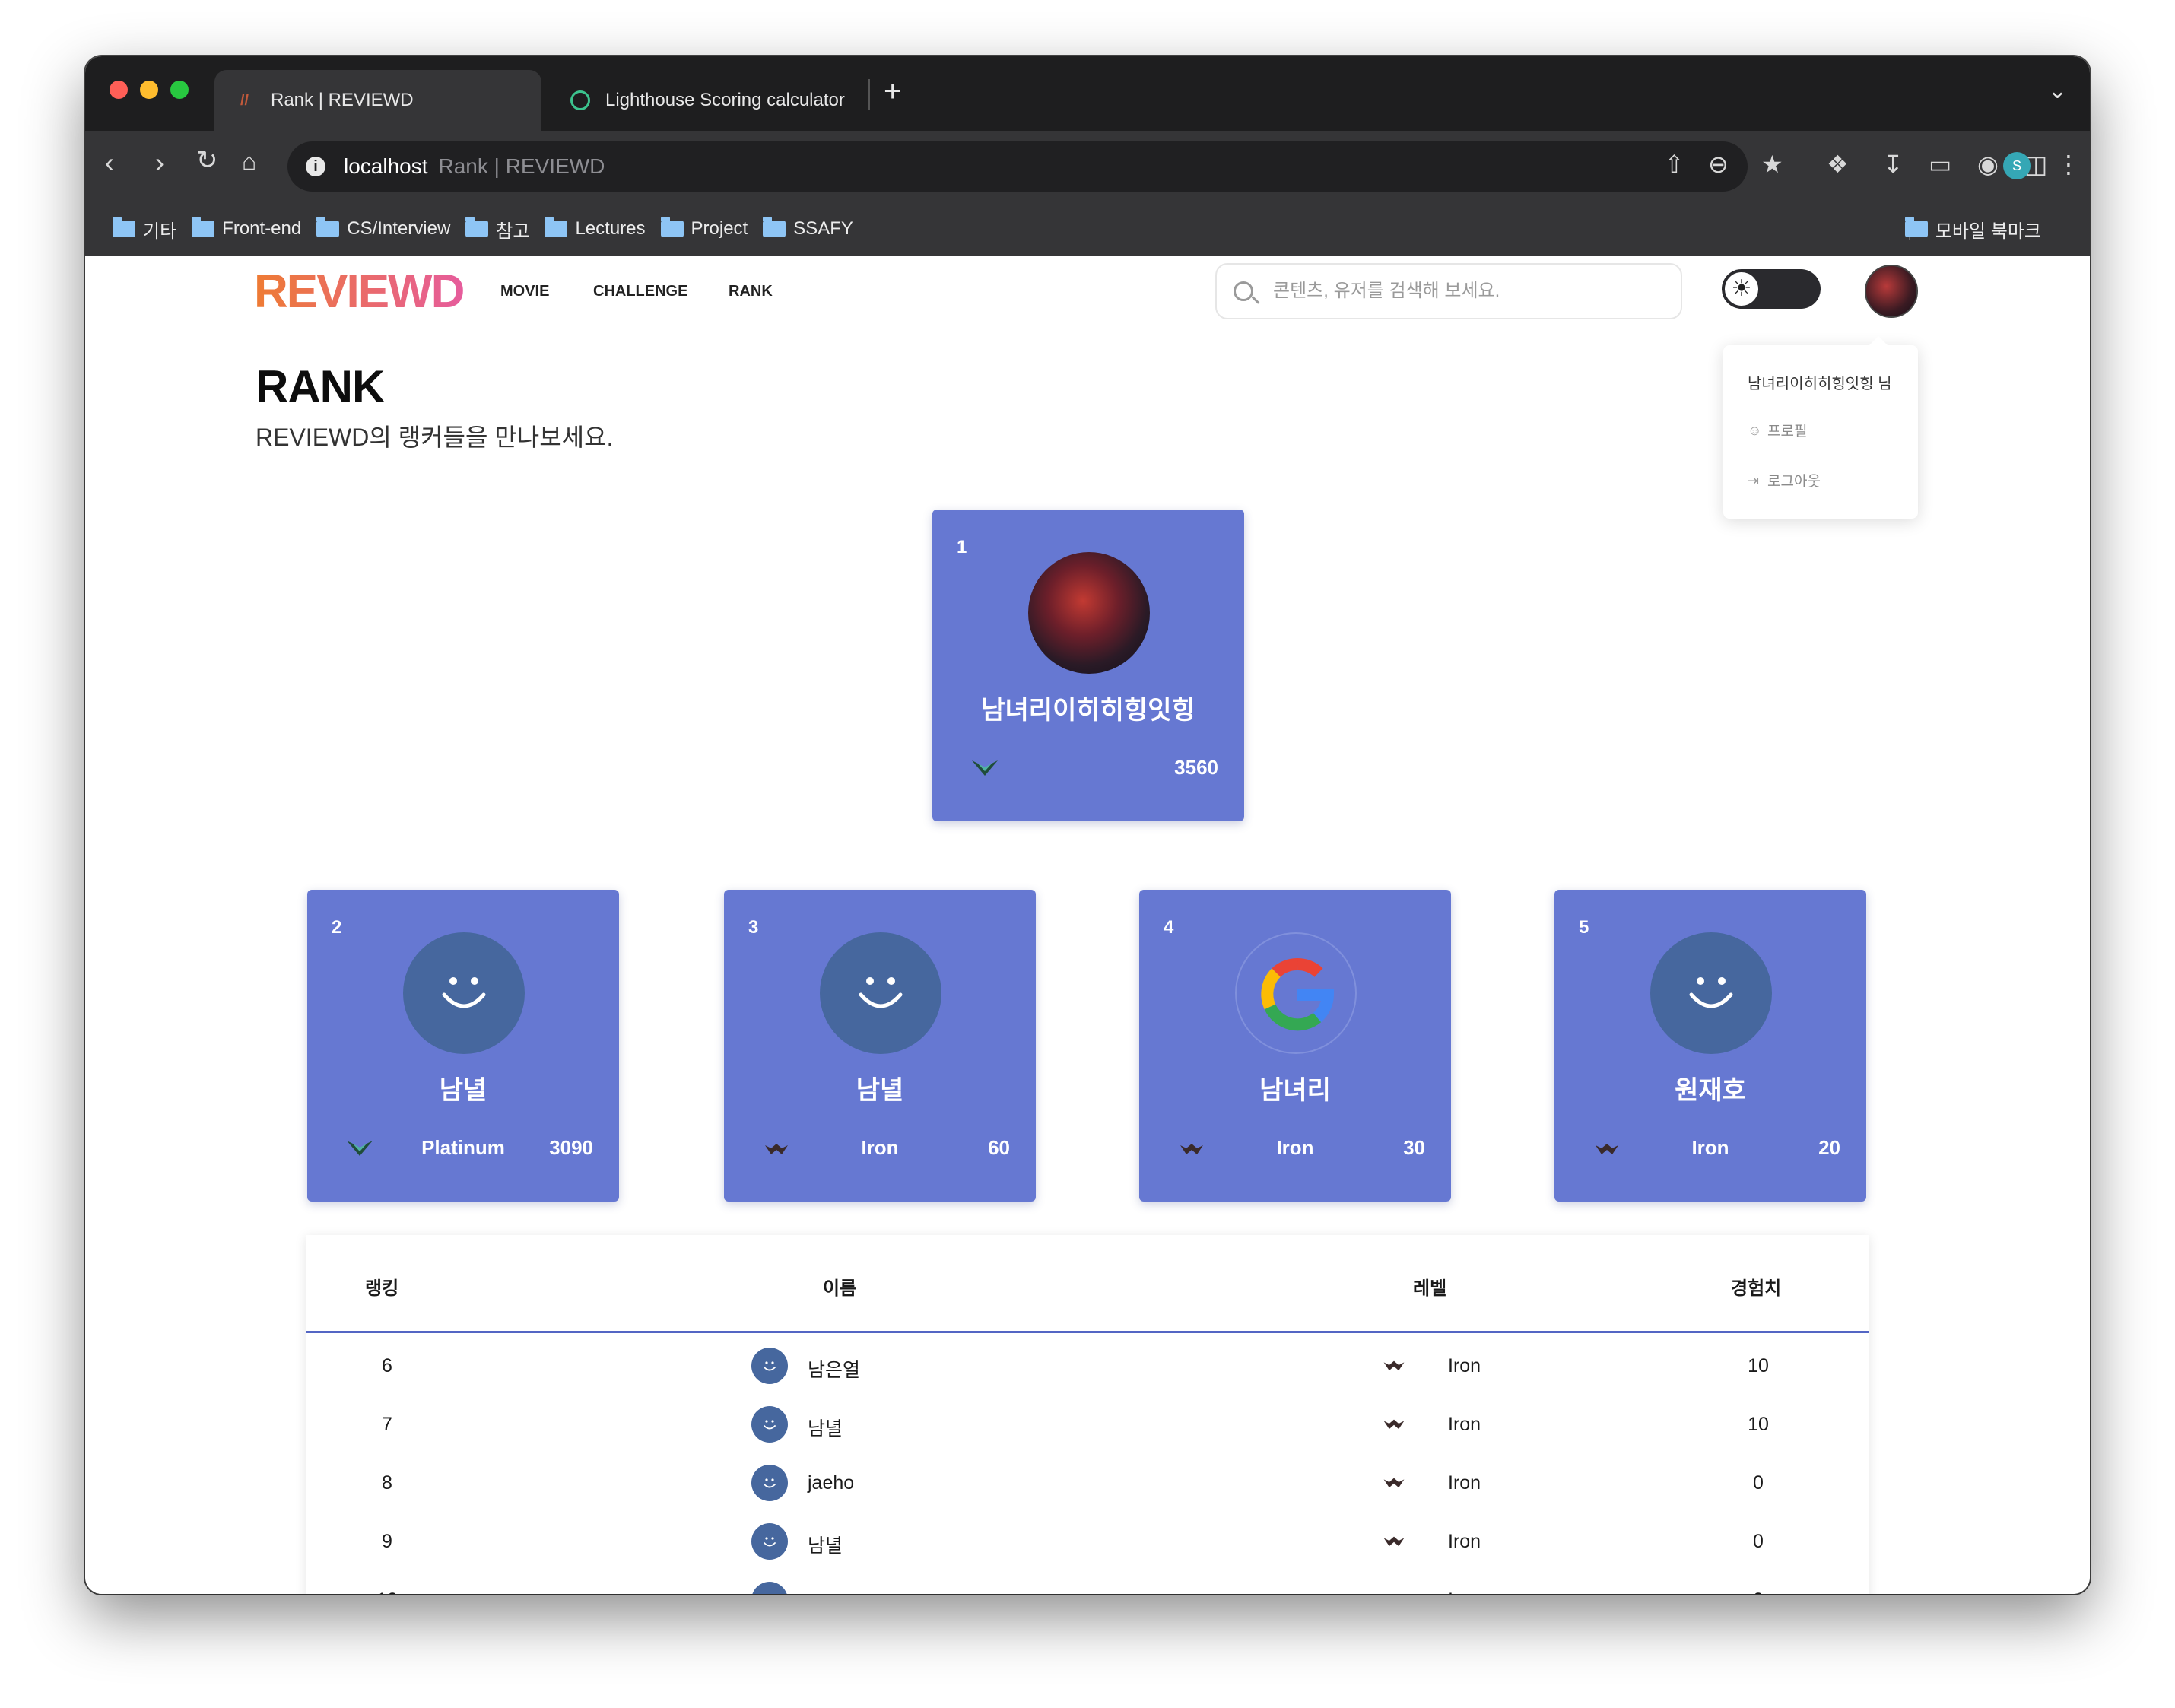 The width and height of the screenshot is (2175, 1708). What do you see at coordinates (1584, 928) in the screenshot?
I see `card-rank: 5` at bounding box center [1584, 928].